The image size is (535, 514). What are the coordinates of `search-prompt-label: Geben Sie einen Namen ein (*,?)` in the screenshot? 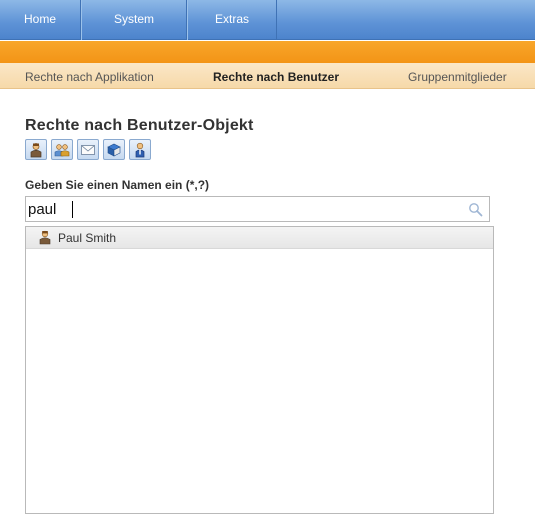 It's located at (117, 185).